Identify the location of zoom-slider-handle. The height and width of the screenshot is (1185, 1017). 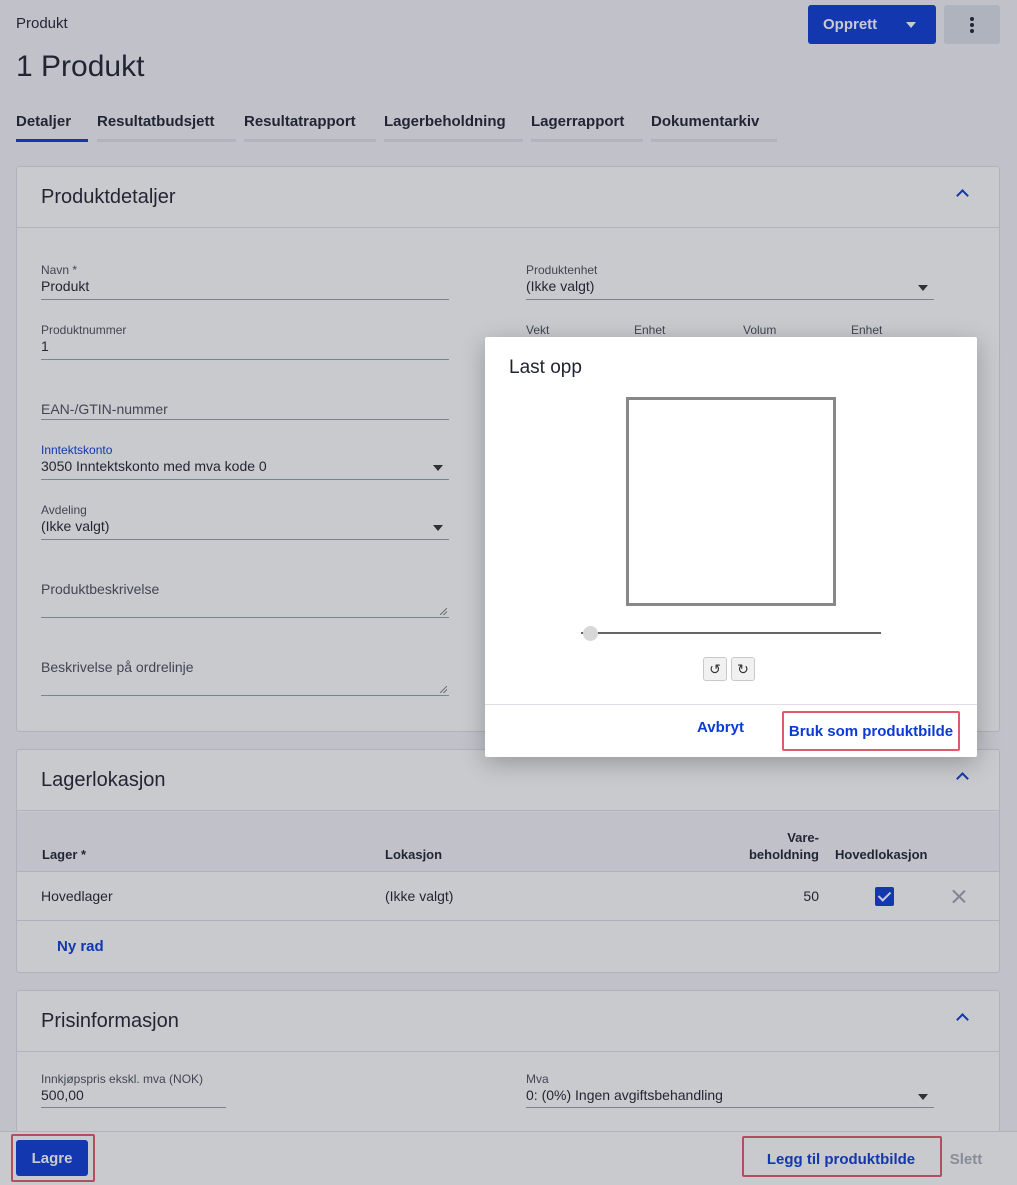
(590, 633).